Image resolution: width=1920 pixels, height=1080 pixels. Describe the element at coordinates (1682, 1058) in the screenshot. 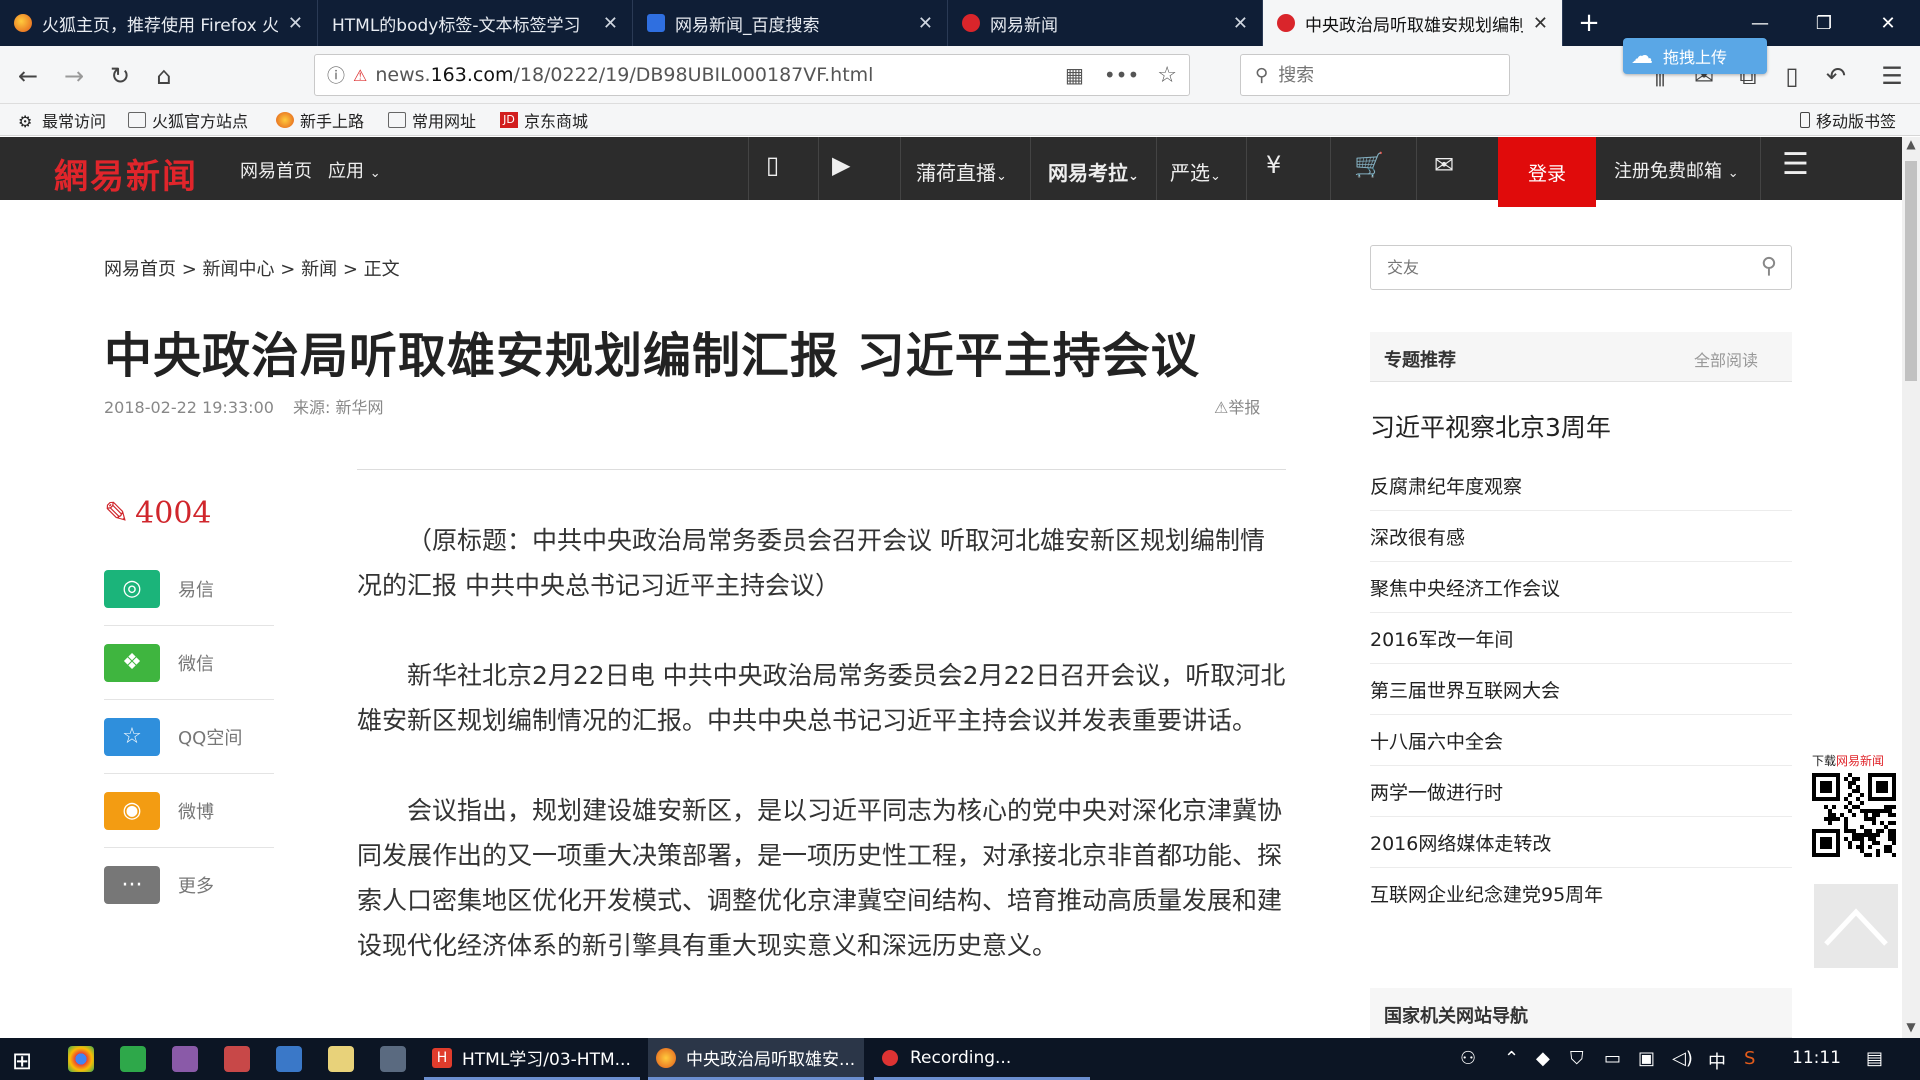

I see `volume-icon: ◁)` at that location.